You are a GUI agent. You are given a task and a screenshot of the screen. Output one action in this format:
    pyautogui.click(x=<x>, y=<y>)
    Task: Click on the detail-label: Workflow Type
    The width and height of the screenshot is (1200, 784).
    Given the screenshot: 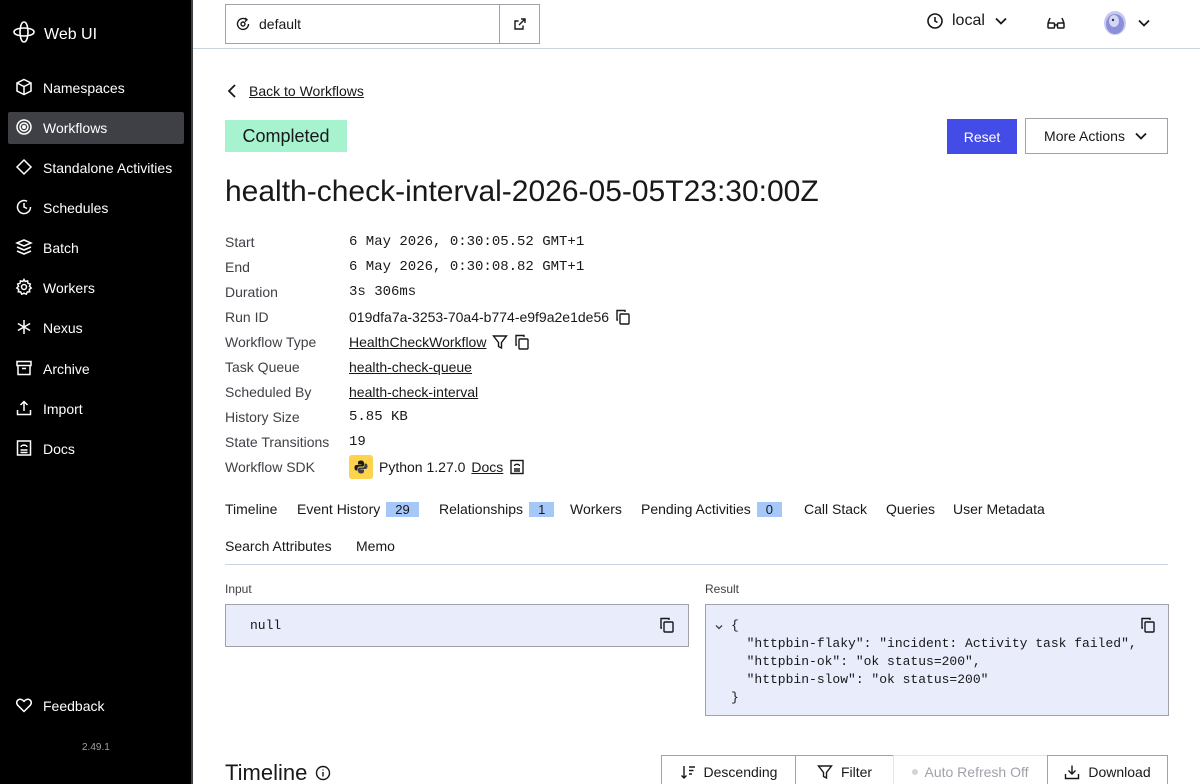 What is the action you would take?
    pyautogui.click(x=271, y=342)
    